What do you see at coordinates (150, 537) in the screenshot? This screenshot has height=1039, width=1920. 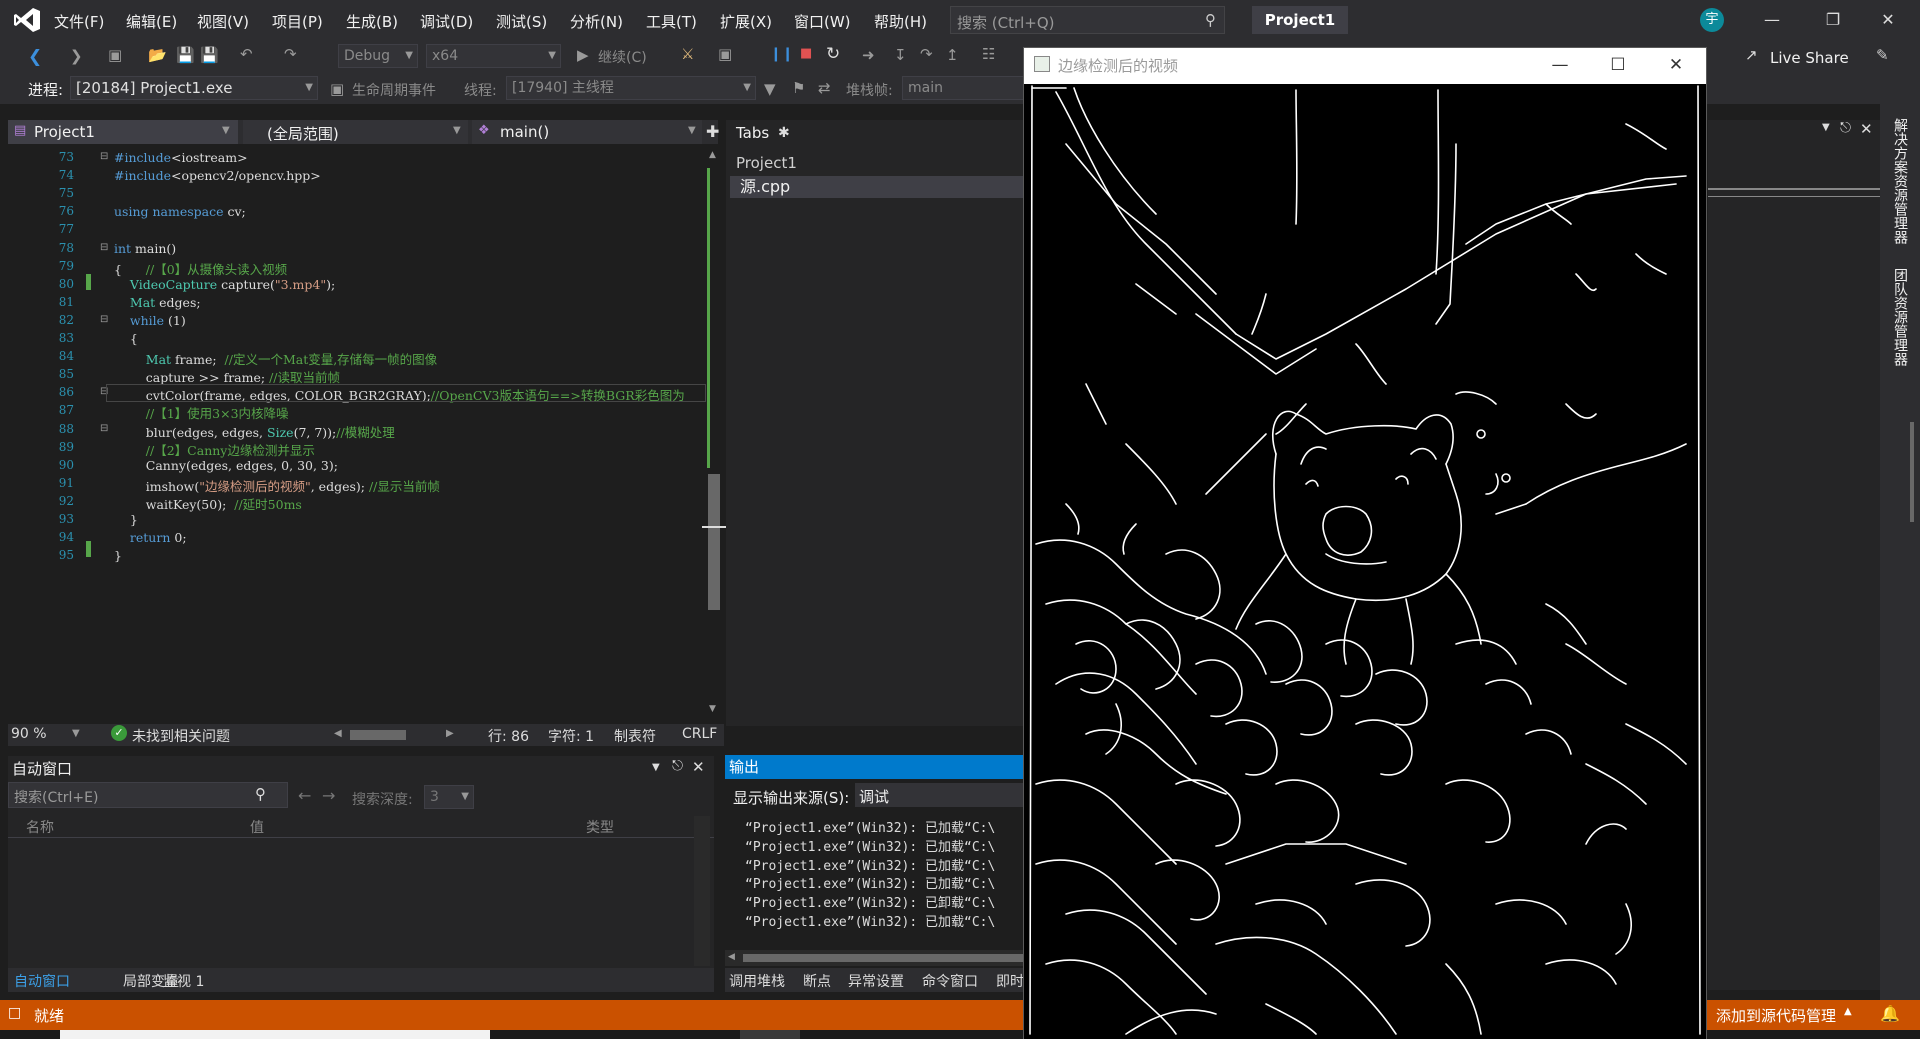 I see `code-line: return 0;` at bounding box center [150, 537].